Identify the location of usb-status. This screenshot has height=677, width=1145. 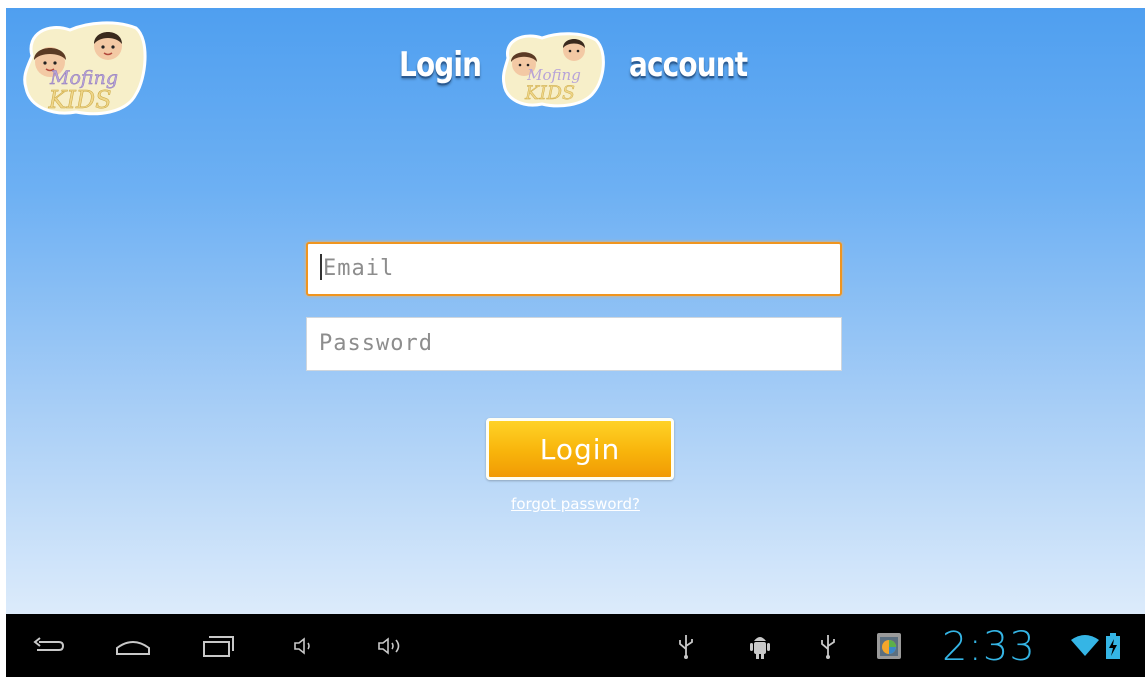
(686, 645).